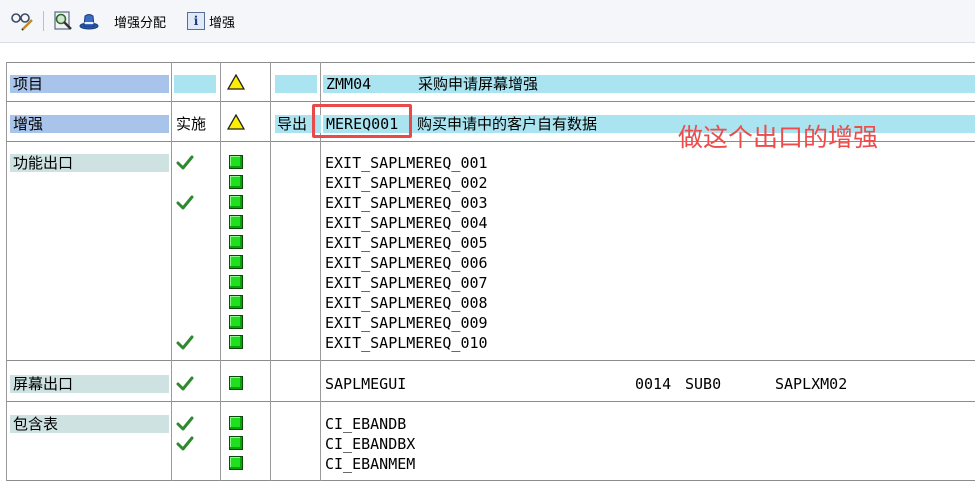 The width and height of the screenshot is (975, 484). Describe the element at coordinates (195, 84) in the screenshot. I see `project-impl-cell` at that location.